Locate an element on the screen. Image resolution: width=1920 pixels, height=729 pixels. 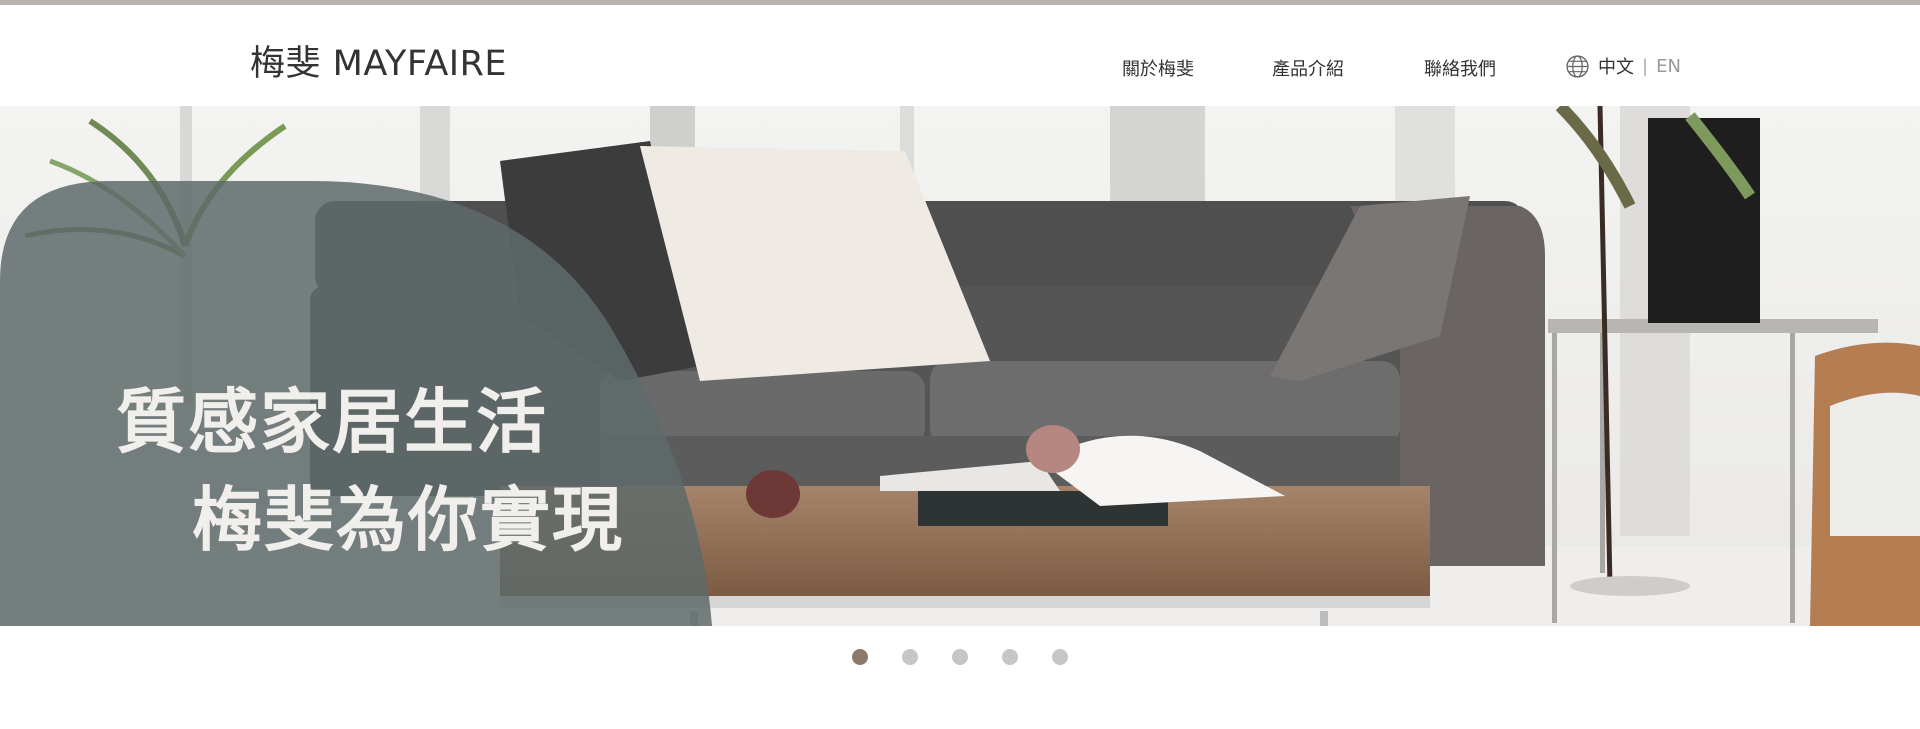
site-logo: 梅斐 MAYFAIRE is located at coordinates (378, 60).